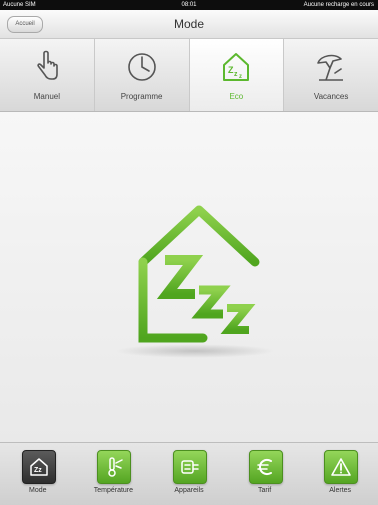 The width and height of the screenshot is (378, 505). What do you see at coordinates (331, 96) in the screenshot?
I see `tab-label: Vacances` at bounding box center [331, 96].